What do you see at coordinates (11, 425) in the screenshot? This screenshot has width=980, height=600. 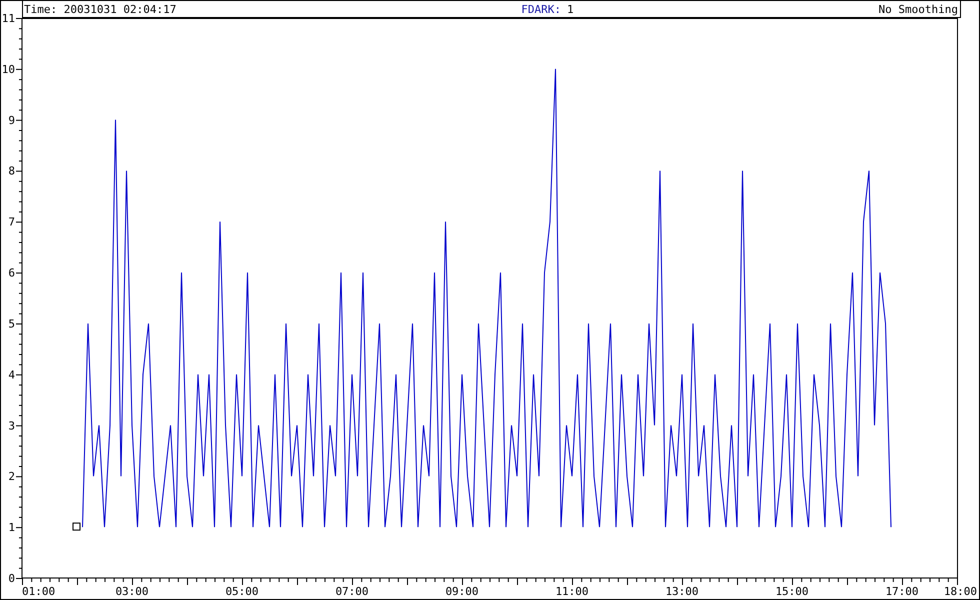 I see `y-tick-label: 3` at bounding box center [11, 425].